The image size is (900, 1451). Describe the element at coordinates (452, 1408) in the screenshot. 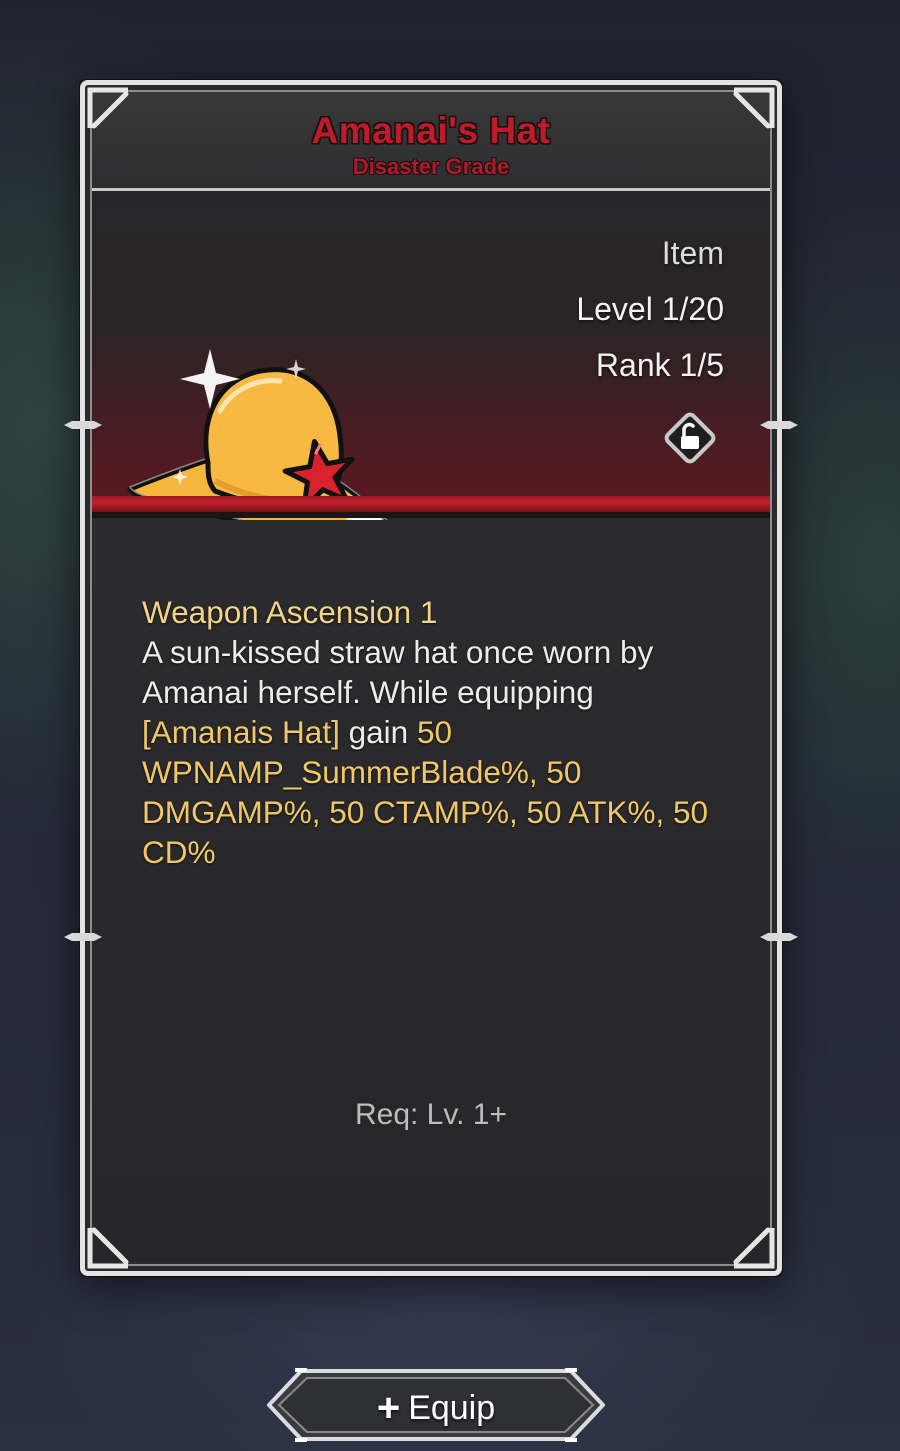

I see `equip-text: Equip` at that location.